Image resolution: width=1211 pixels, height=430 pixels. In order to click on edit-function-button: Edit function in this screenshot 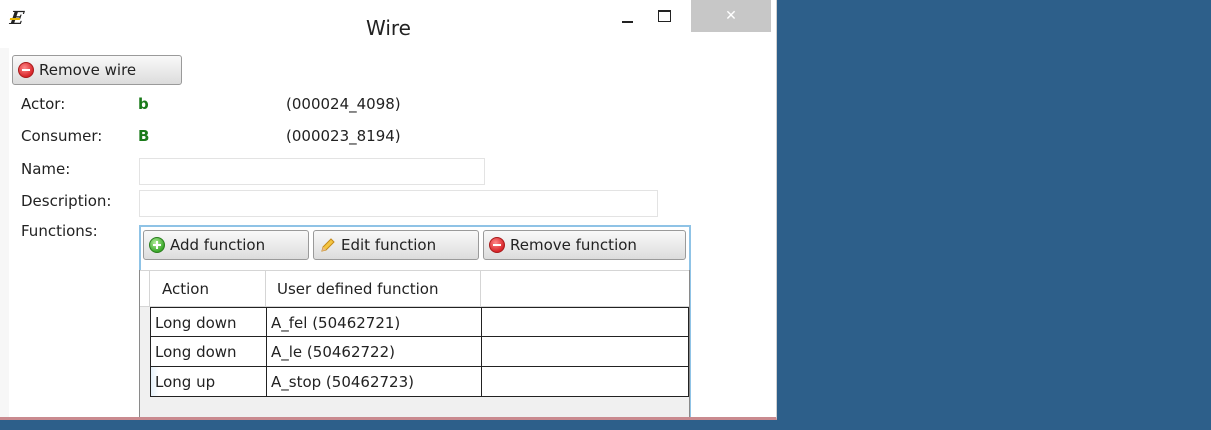, I will do `click(396, 245)`.